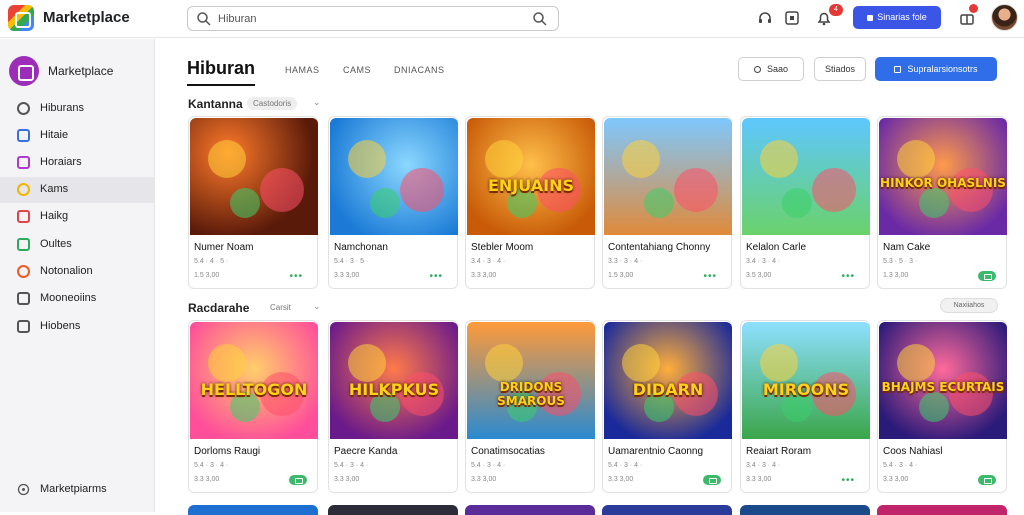  What do you see at coordinates (840, 69) in the screenshot?
I see `sort-button: Stiados` at bounding box center [840, 69].